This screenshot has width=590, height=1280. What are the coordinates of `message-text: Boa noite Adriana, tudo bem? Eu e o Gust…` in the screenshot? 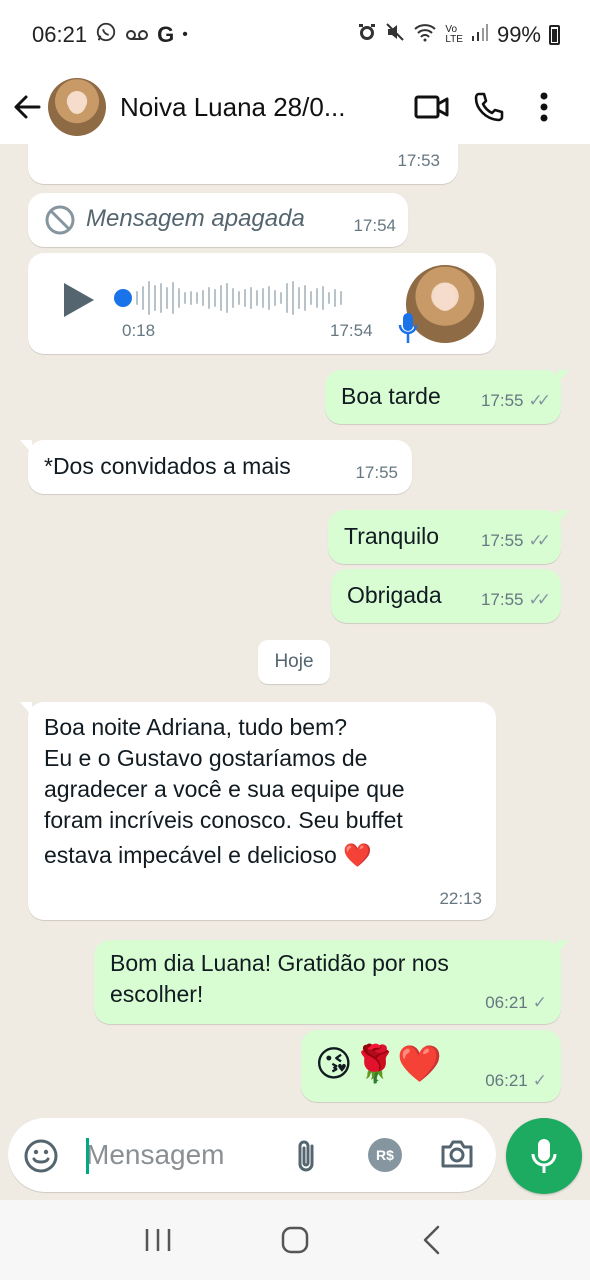 It's located at (224, 791).